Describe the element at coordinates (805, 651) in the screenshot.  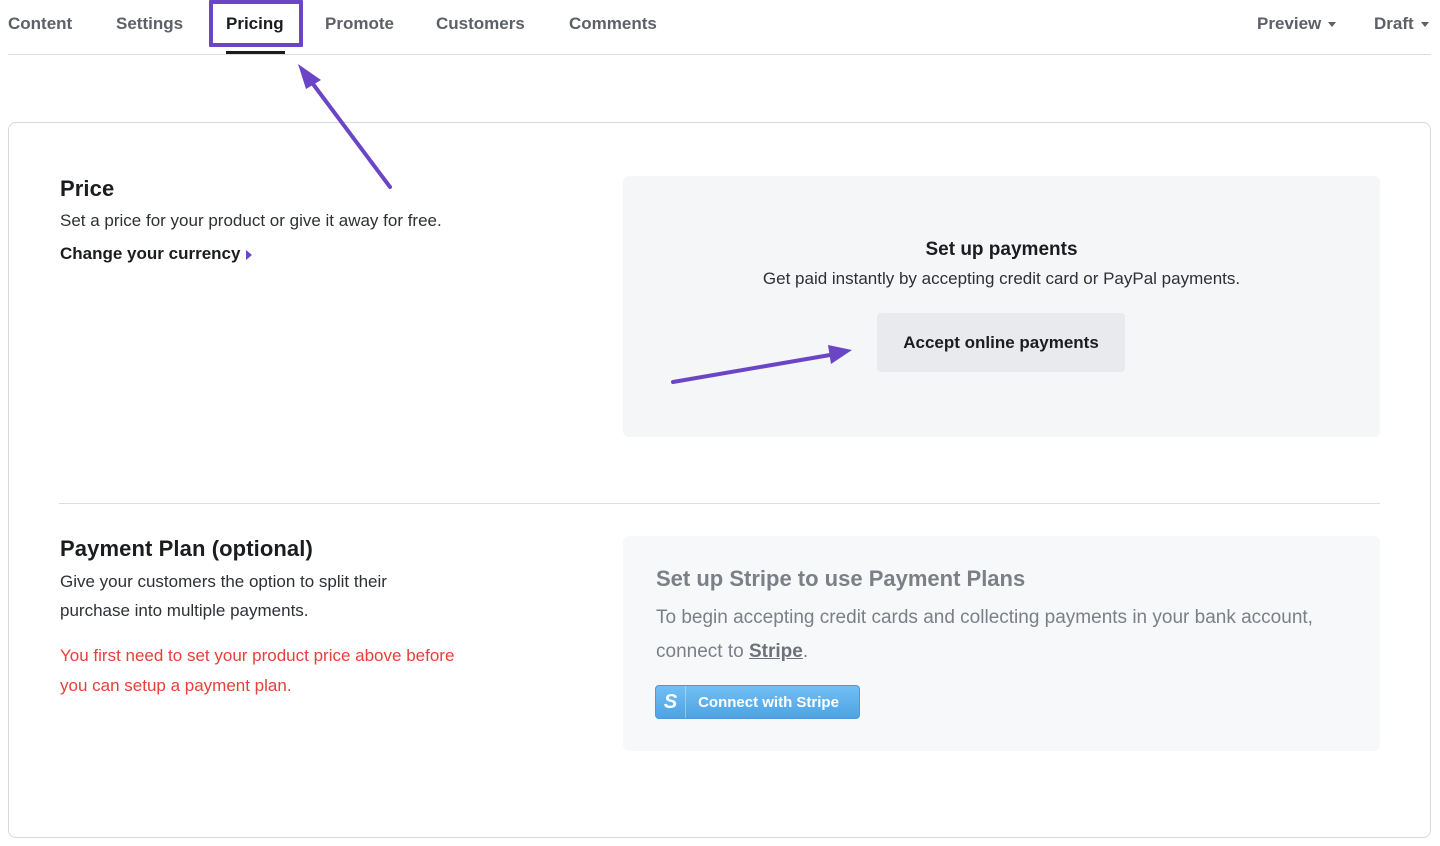
I see `stripe-description-end: .` at that location.